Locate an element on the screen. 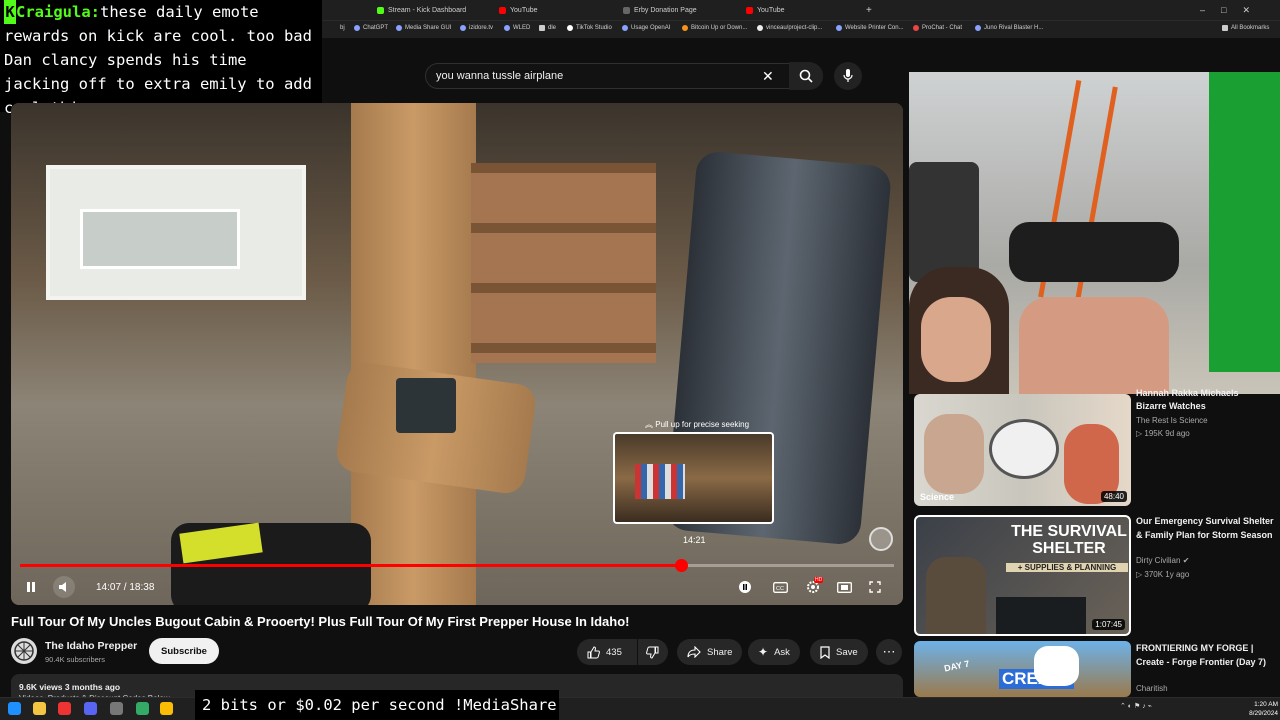 The height and width of the screenshot is (720, 1280). window-controls: – □ ✕ is located at coordinates (1225, 10).